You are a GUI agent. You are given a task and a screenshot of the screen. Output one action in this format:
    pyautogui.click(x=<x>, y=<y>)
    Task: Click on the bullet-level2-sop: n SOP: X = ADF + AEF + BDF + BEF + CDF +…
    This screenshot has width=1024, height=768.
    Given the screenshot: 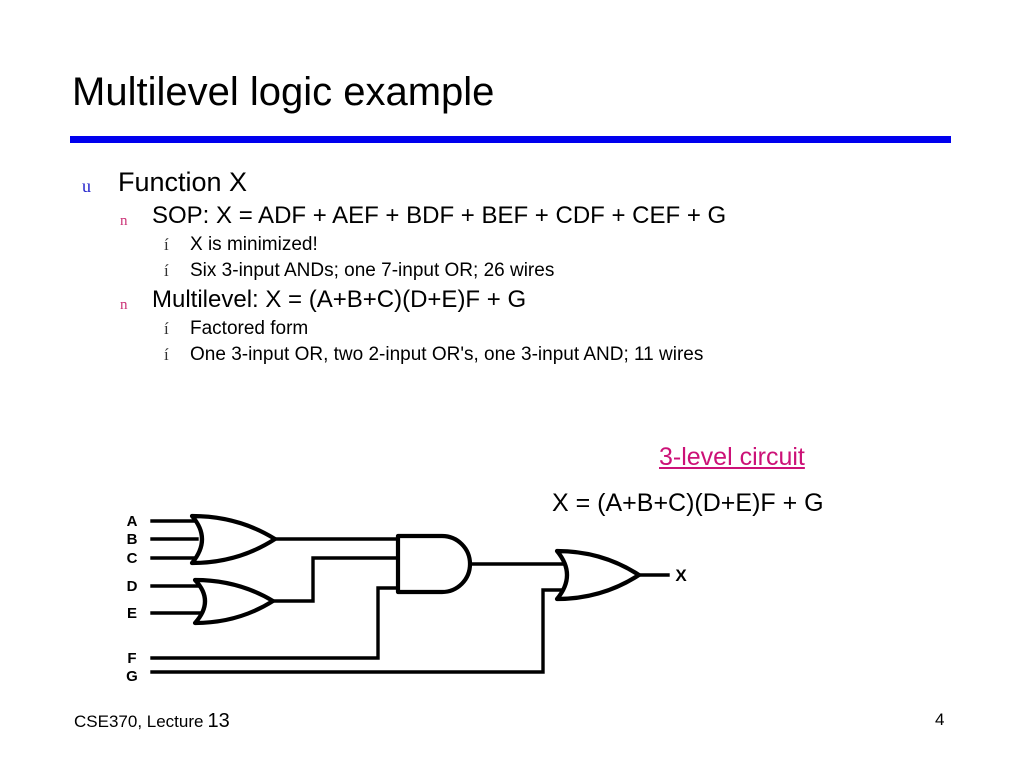 What is the action you would take?
    pyautogui.click(x=546, y=216)
    